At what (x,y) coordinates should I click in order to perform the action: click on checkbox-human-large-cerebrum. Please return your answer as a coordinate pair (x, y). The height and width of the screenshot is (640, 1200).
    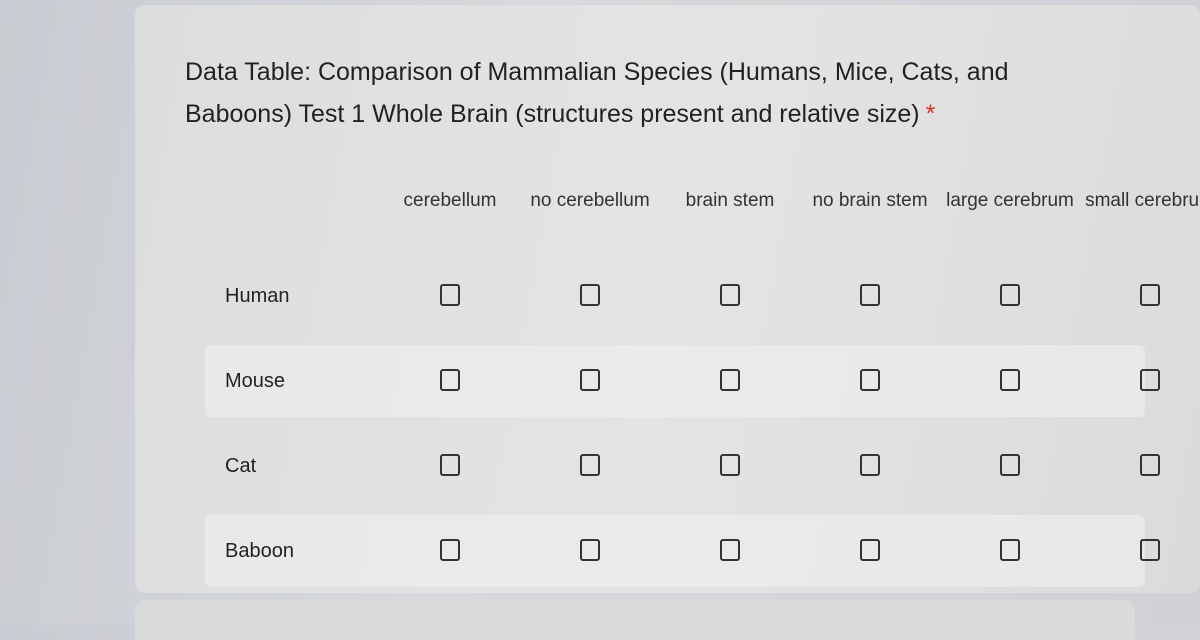
    Looking at the image, I should click on (1010, 295).